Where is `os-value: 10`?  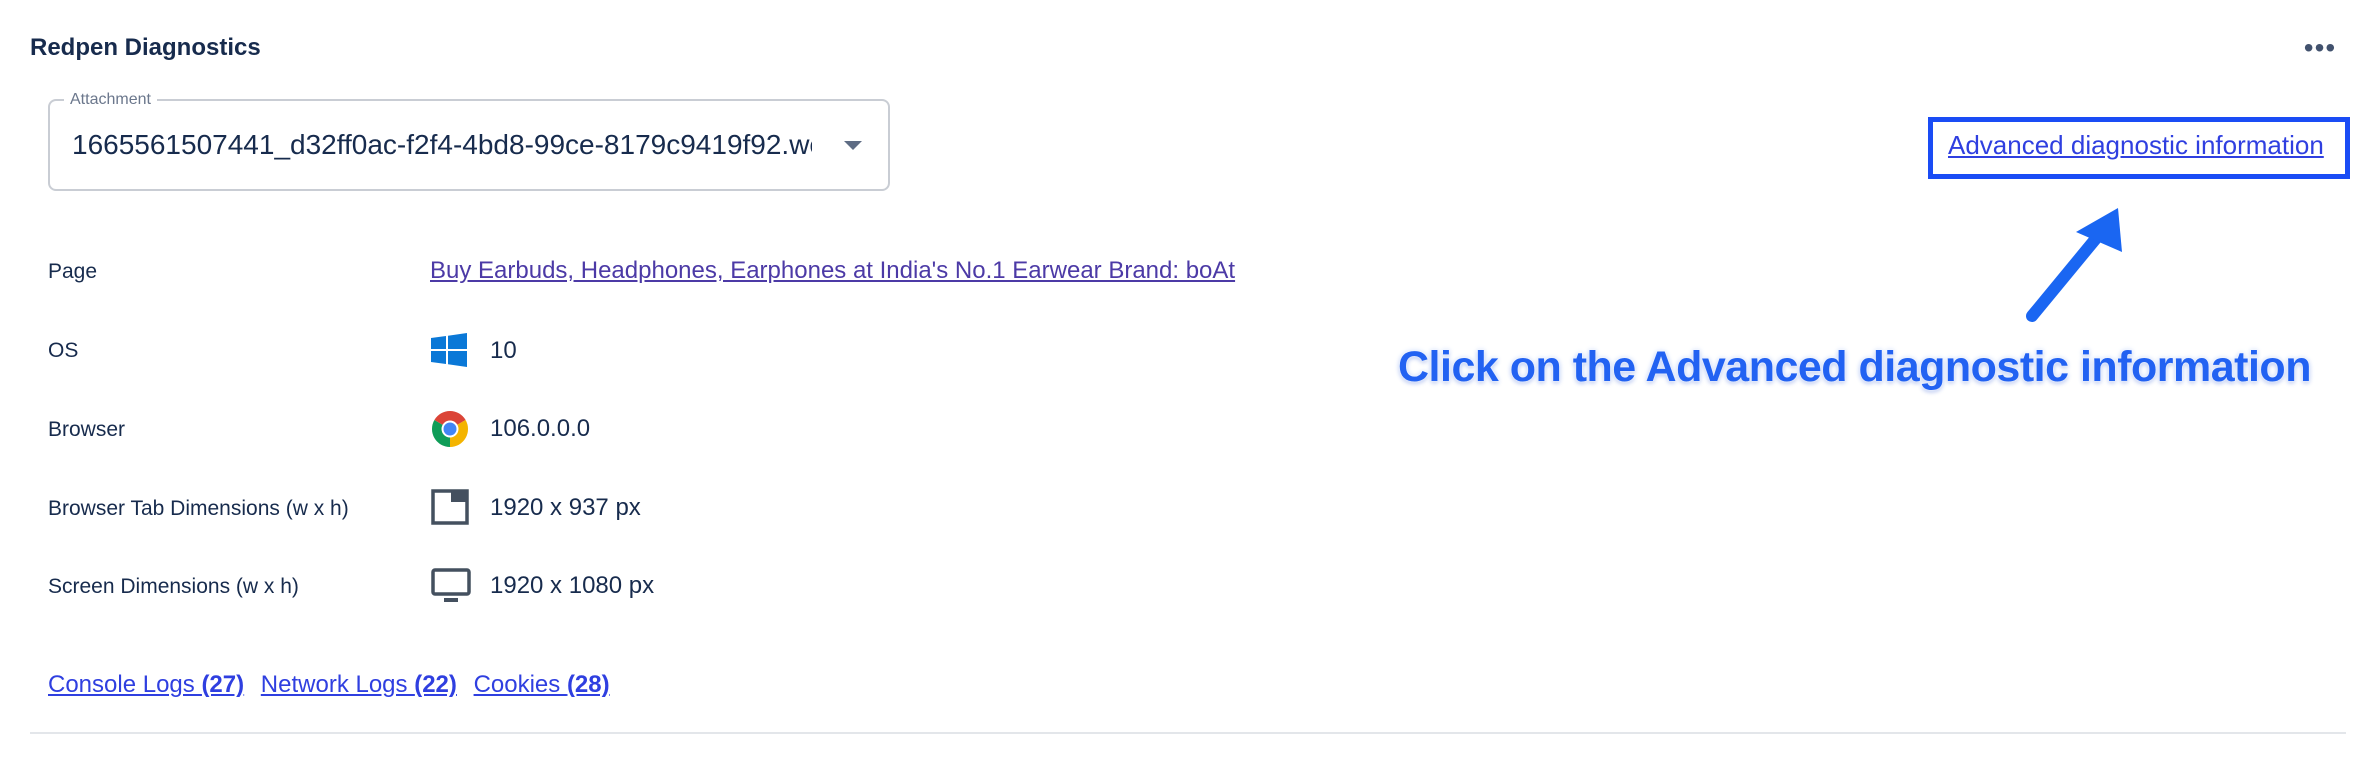
os-value: 10 is located at coordinates (503, 350).